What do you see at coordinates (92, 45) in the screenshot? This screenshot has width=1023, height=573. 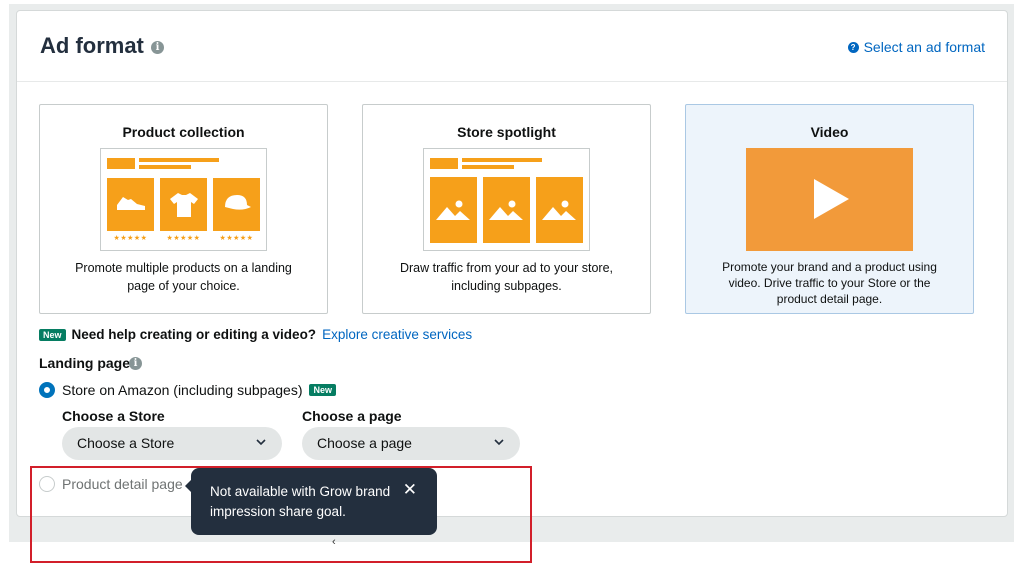 I see `page-title: Ad format` at bounding box center [92, 45].